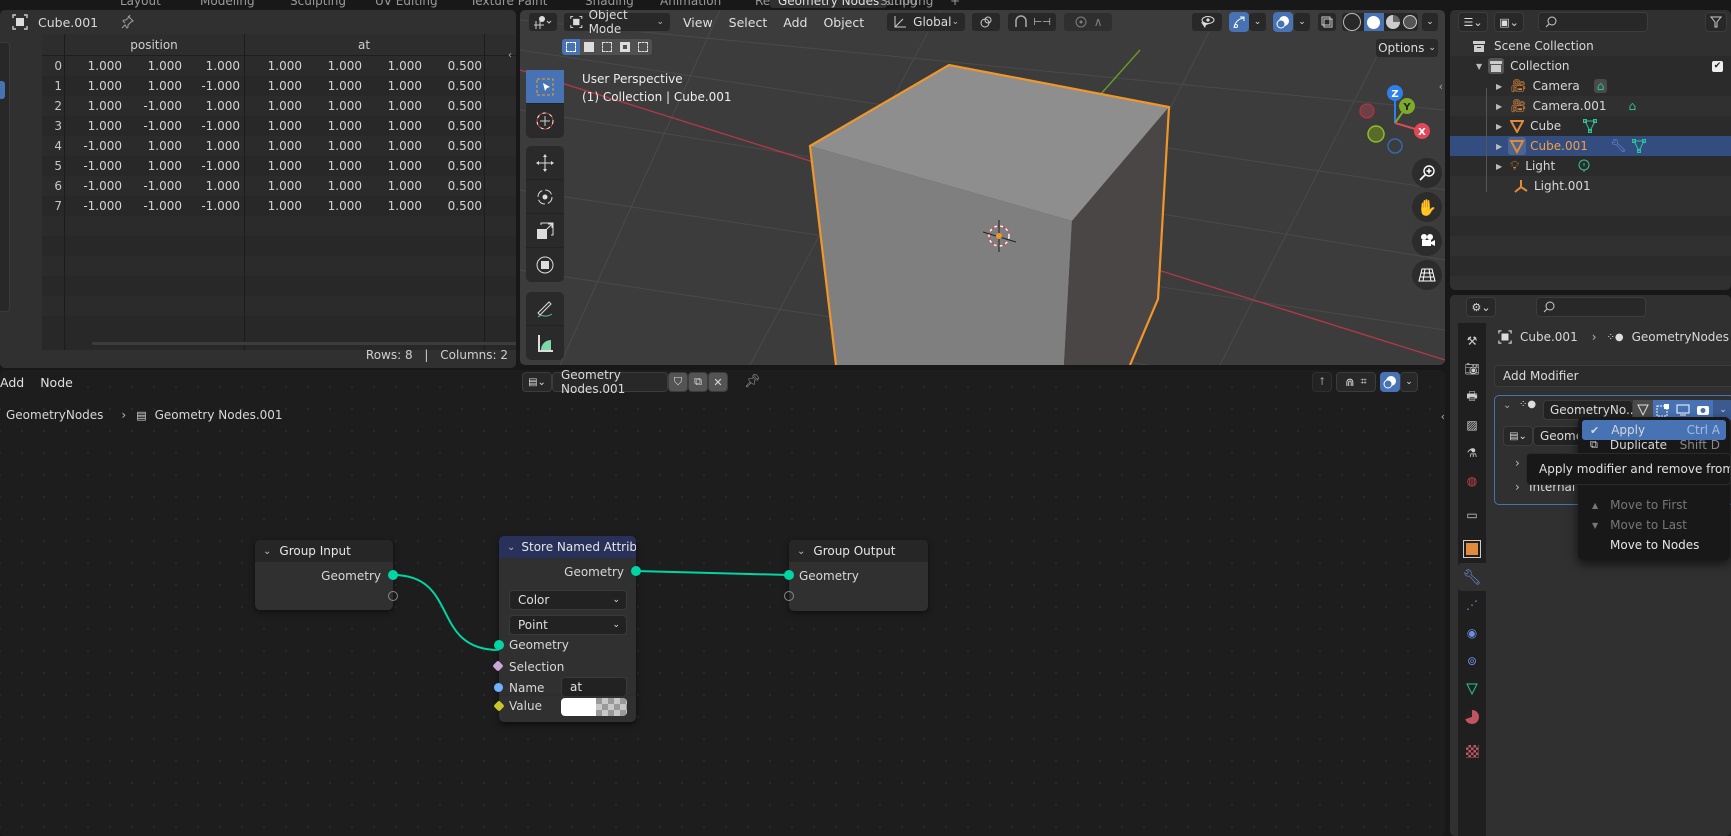 Image resolution: width=1731 pixels, height=836 pixels. What do you see at coordinates (1618, 146) in the screenshot?
I see `wrench-icon: 🔧︎` at bounding box center [1618, 146].